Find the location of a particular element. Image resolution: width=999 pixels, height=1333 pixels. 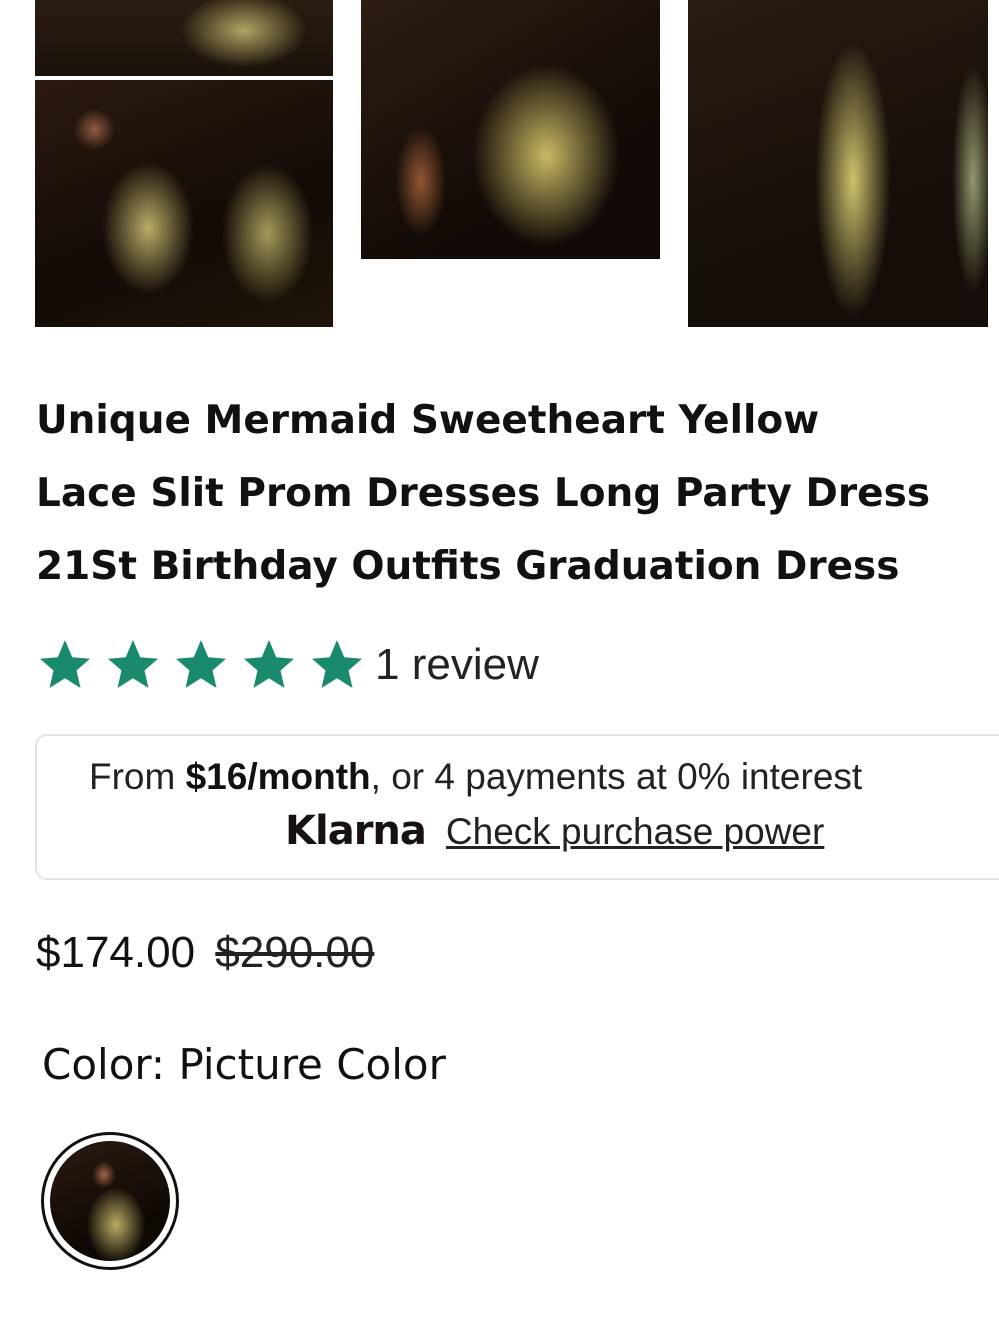

color-swatch-picture-color is located at coordinates (110, 1201).